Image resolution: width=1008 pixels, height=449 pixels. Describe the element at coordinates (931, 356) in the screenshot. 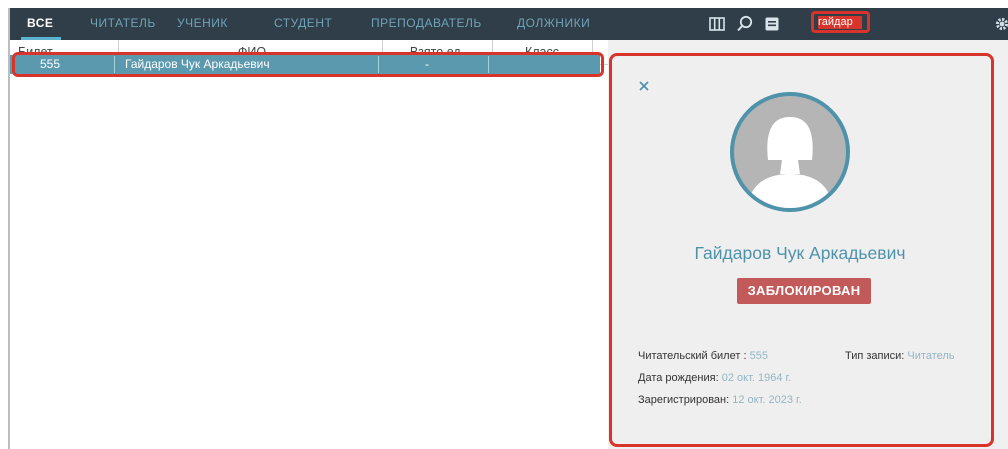

I see `record-type-value: Читатель` at that location.